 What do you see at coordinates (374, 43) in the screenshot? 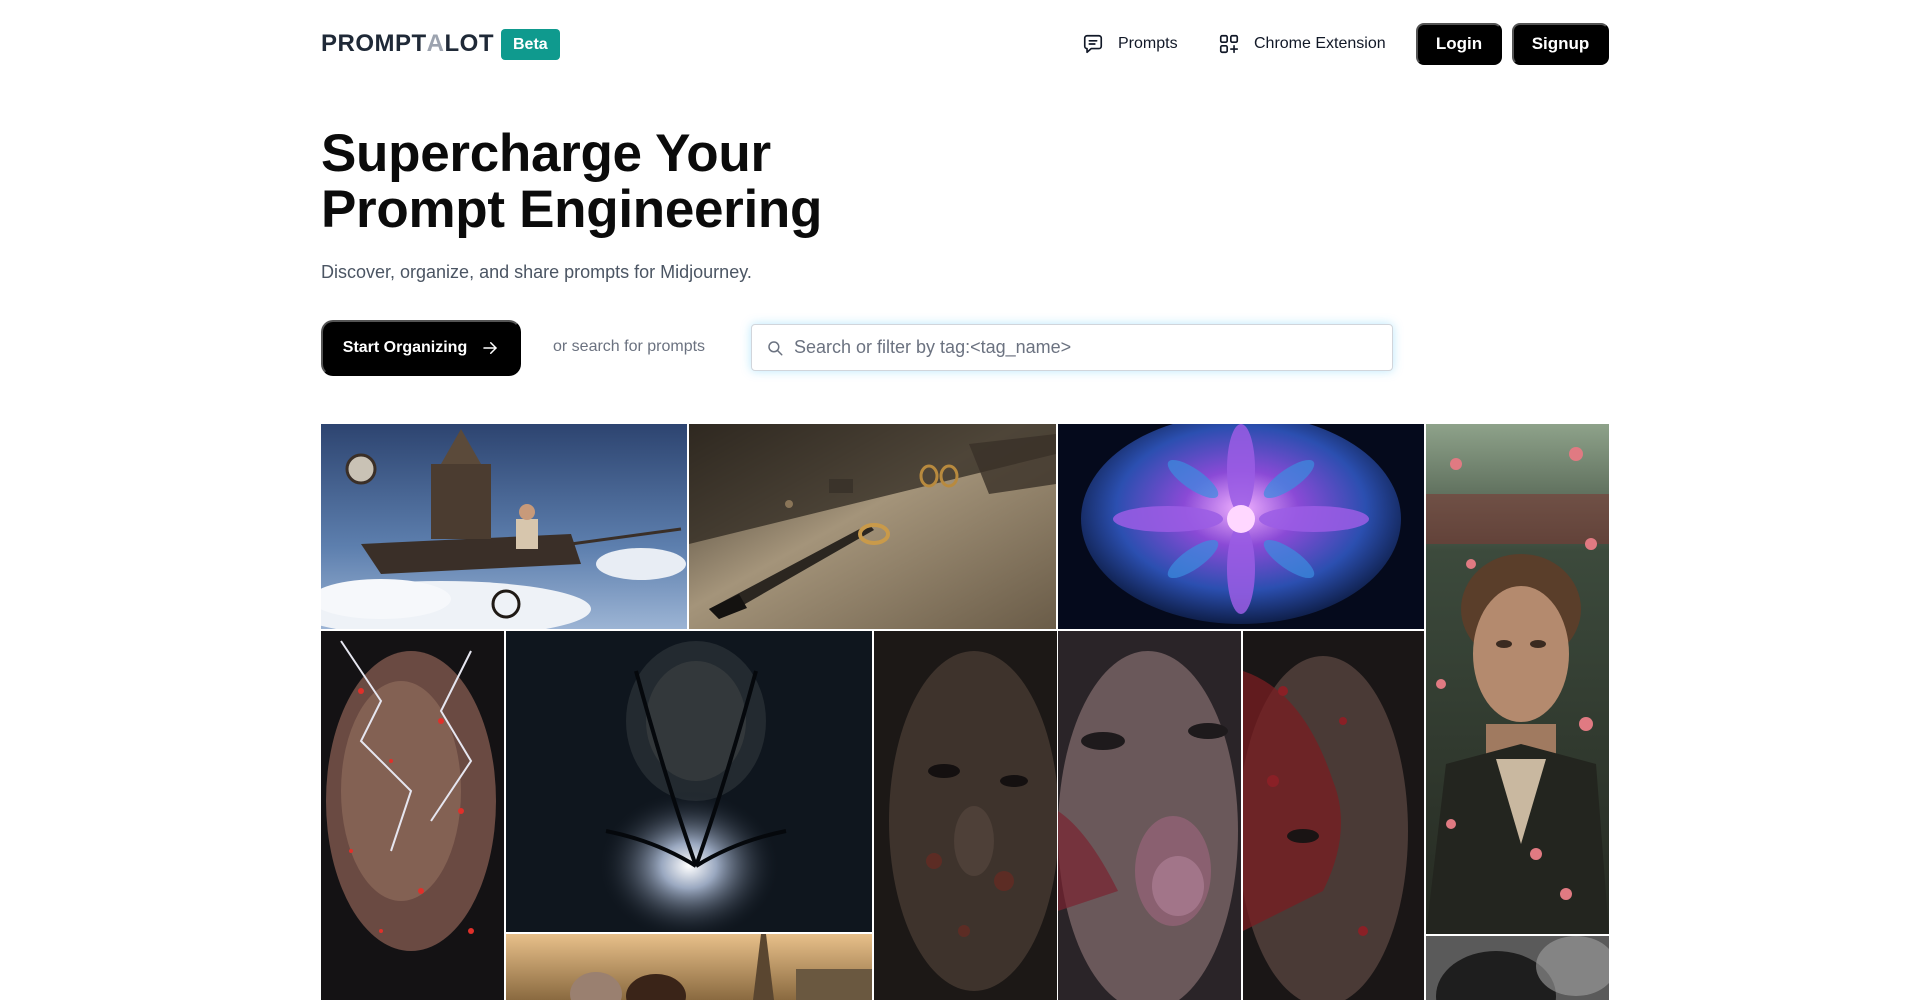
I see `logo-text-prompt: PROMPT` at bounding box center [374, 43].